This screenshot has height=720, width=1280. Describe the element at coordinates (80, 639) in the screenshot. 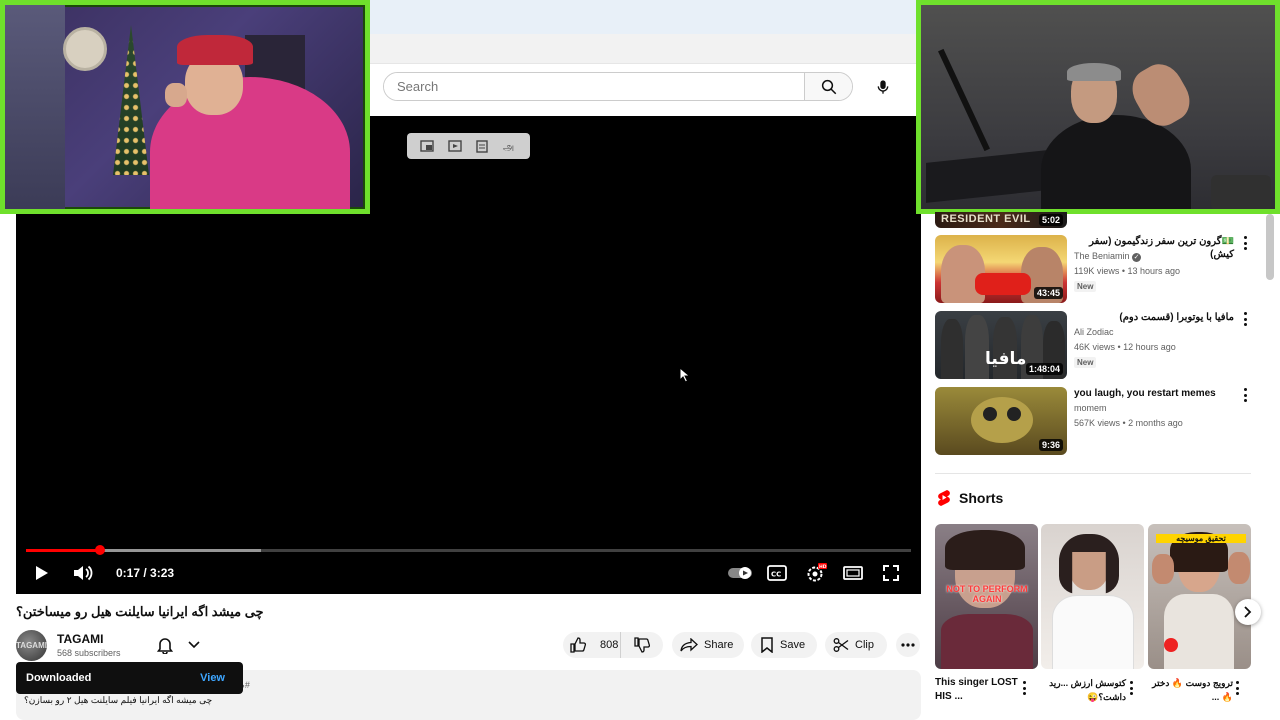

I see `channel-name: TAGAMI` at that location.